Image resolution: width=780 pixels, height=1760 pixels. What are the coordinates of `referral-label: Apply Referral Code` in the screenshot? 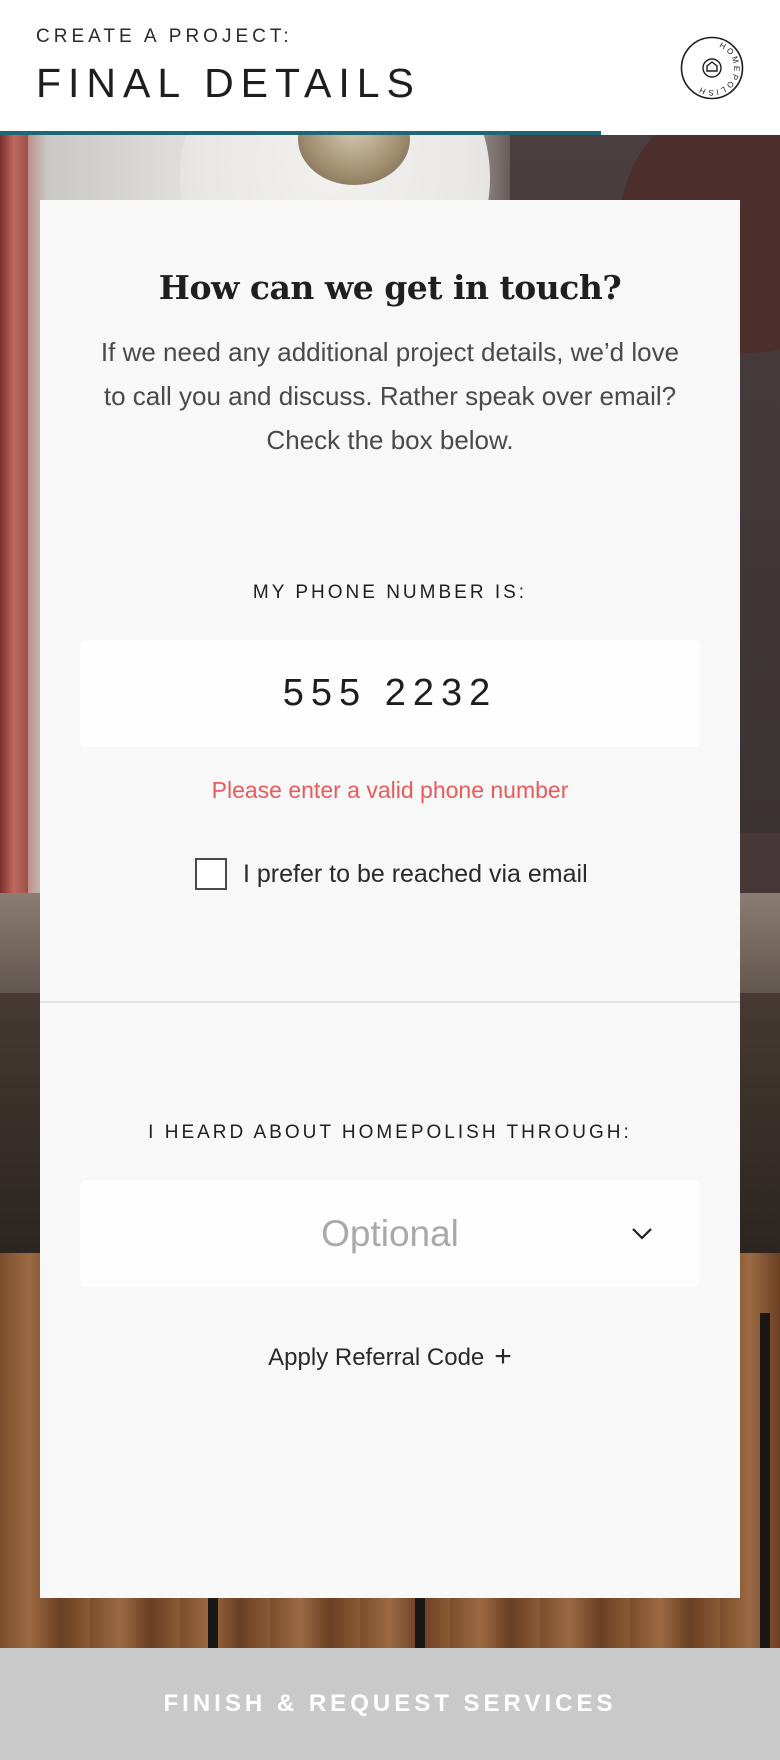 It's located at (376, 1357).